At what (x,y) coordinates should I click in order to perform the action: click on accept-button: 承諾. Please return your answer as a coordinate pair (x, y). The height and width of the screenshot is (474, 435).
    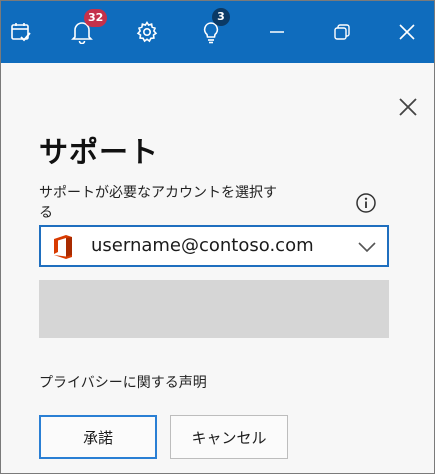
    Looking at the image, I should click on (98, 437).